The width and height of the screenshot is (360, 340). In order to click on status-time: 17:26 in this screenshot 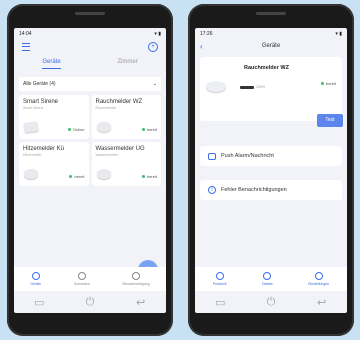, I will do `click(206, 33)`.